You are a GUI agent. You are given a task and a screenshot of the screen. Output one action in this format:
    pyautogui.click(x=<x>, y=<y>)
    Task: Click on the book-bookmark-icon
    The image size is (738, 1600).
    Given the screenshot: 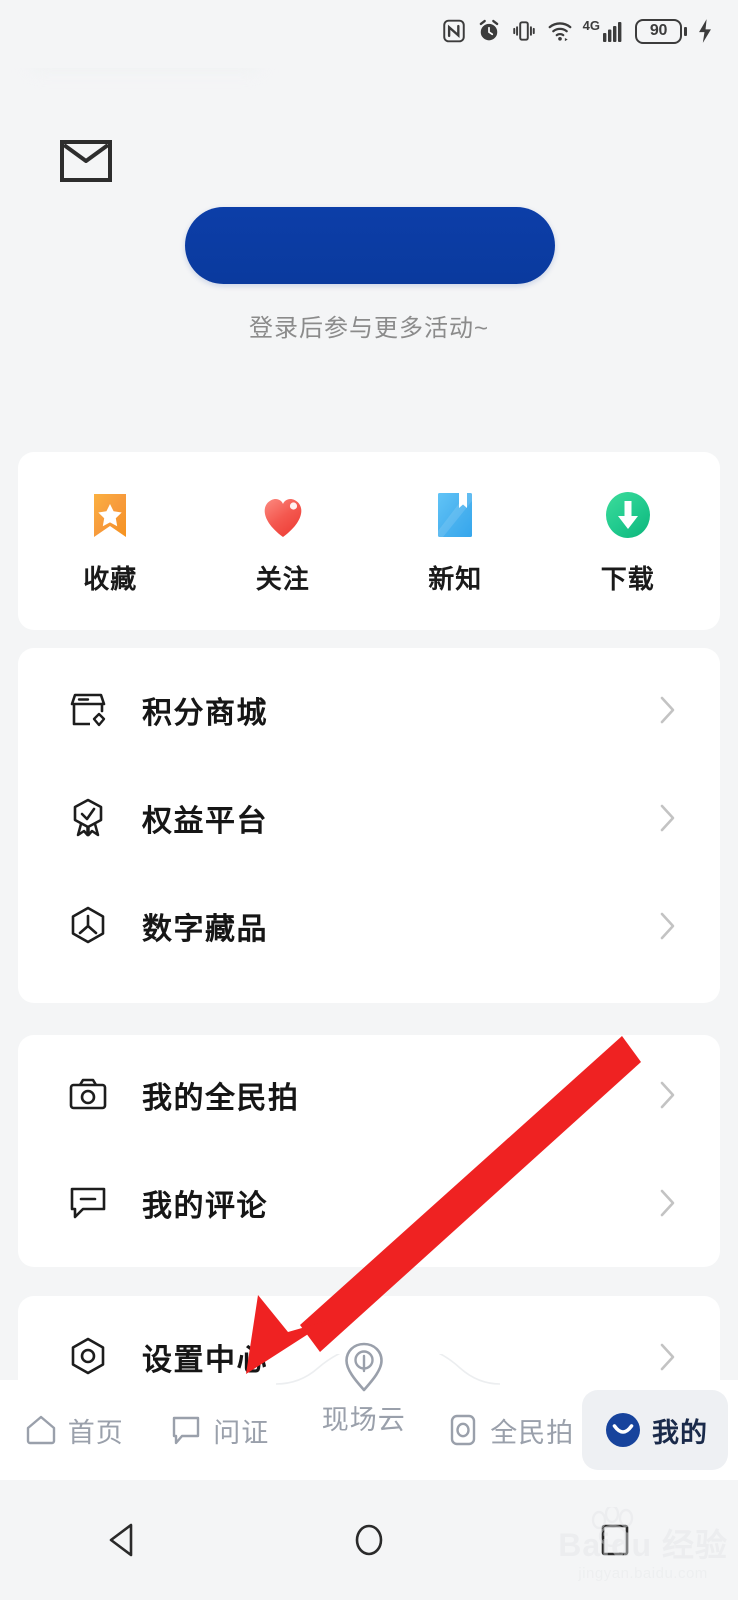 What is the action you would take?
    pyautogui.click(x=455, y=515)
    